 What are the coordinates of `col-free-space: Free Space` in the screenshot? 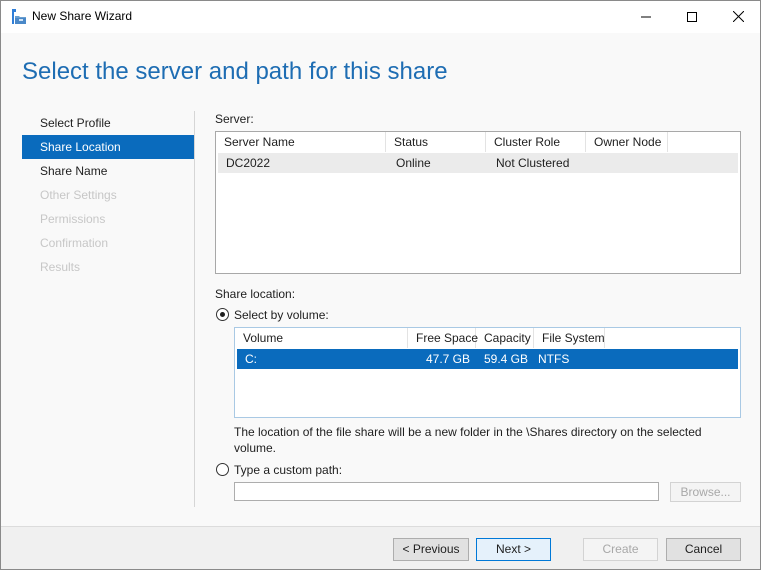 It's located at (443, 338).